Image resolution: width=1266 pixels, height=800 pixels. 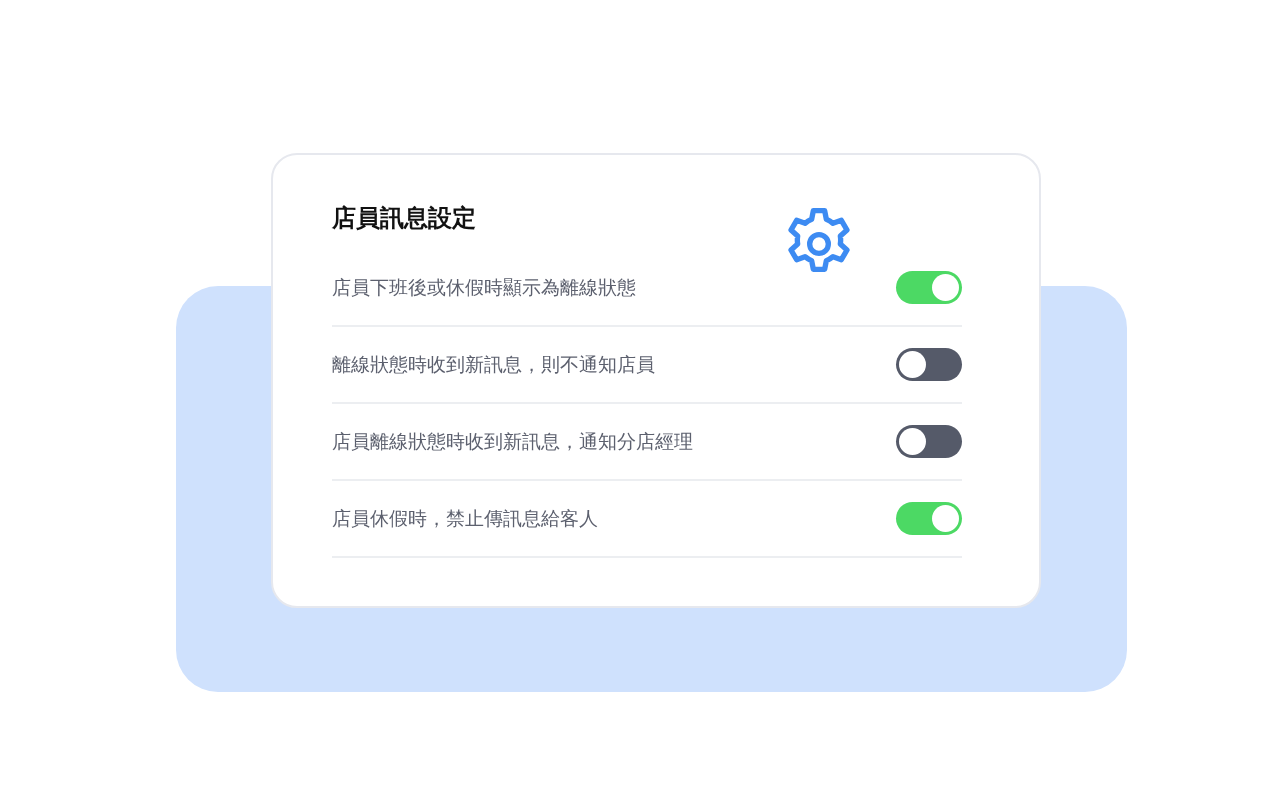 I want to click on setting-label: 店員休假時，禁止傳訊息給客人, so click(x=465, y=518).